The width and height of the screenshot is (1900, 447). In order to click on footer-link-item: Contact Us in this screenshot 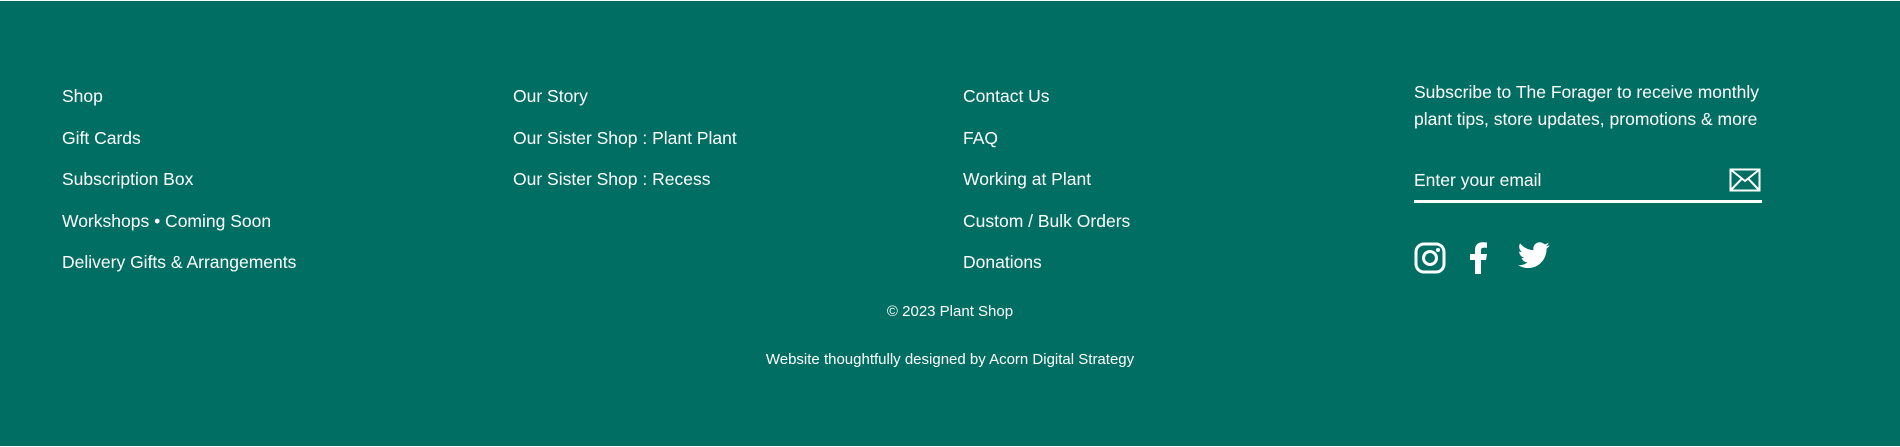, I will do `click(1046, 106)`.